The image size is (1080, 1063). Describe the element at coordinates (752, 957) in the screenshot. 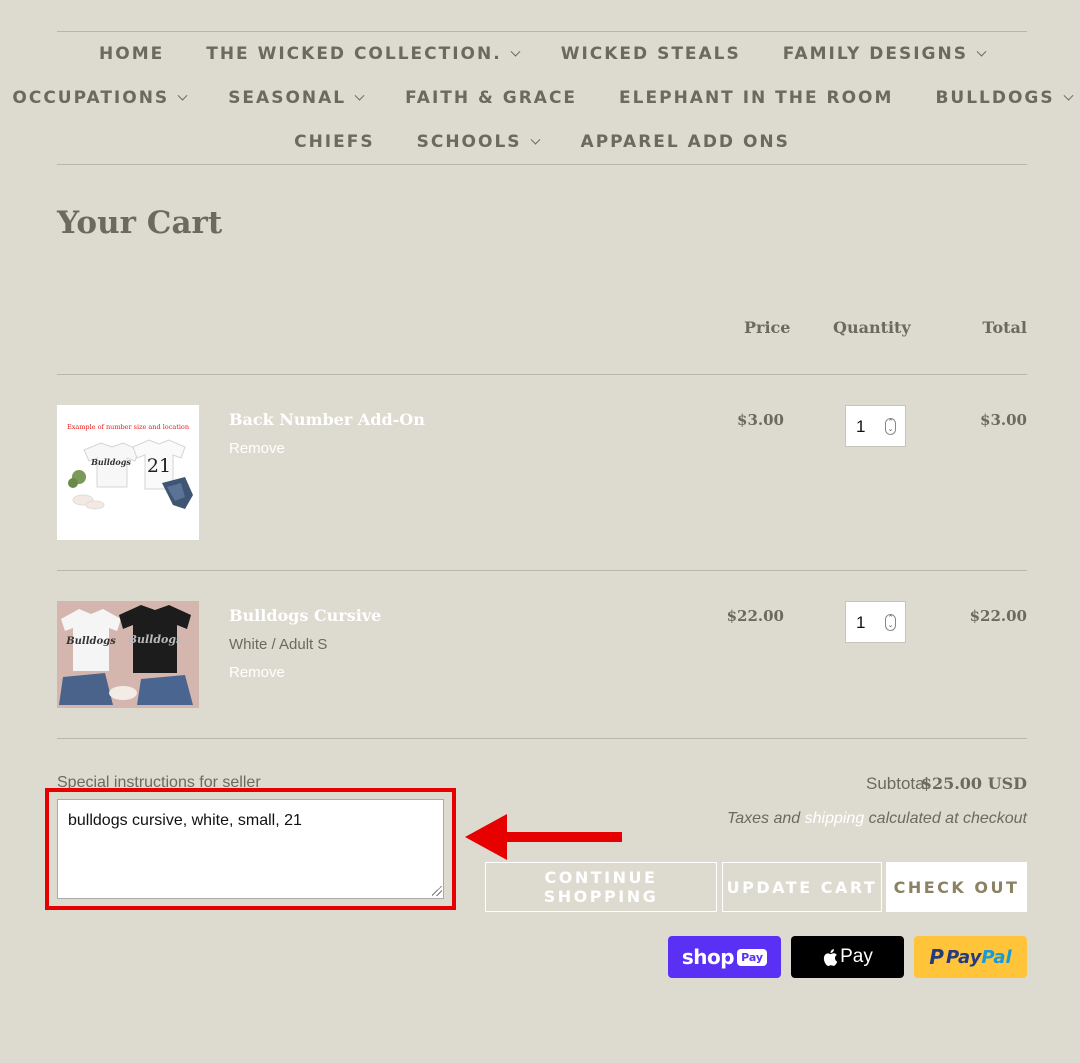

I see `shop-pay-badge: Pay` at that location.